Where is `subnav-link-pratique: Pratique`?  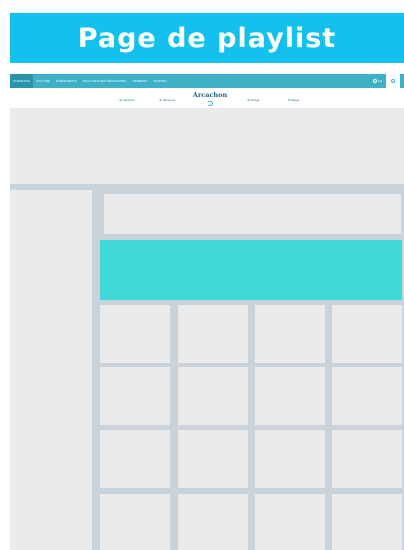
subnav-link-pratique: Pratique is located at coordinates (293, 100).